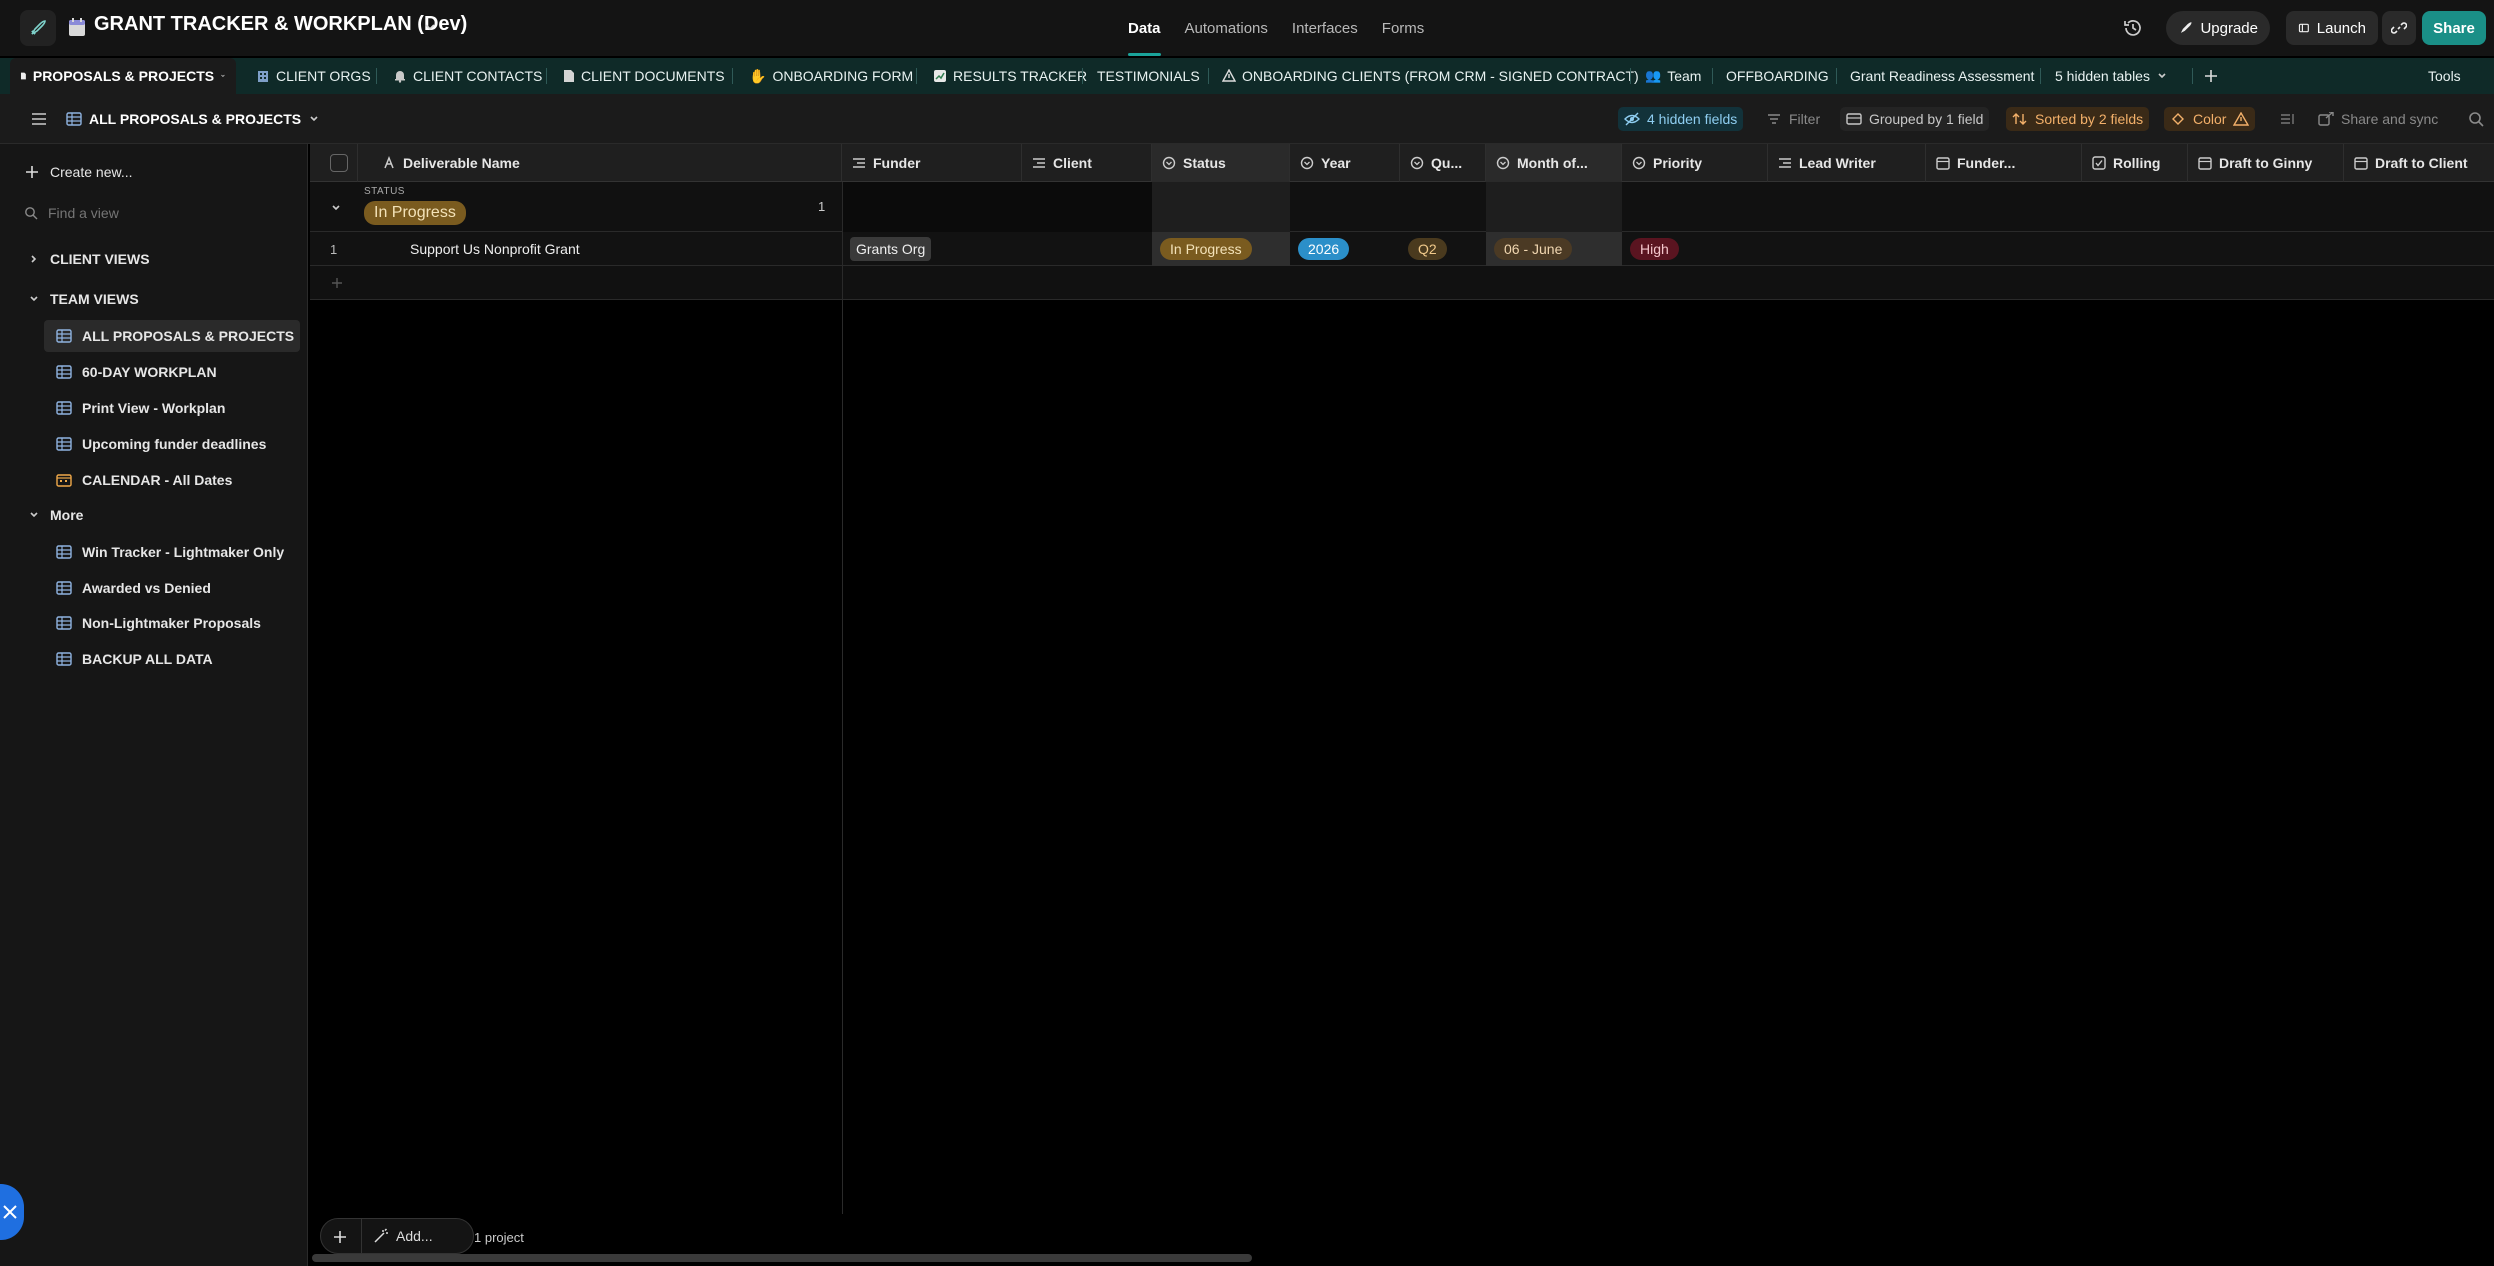 This screenshot has width=2494, height=1266. Describe the element at coordinates (154, 372) in the screenshot. I see `sidebar-view-60-day-workplan: 60-DAY WORKPLAN` at that location.